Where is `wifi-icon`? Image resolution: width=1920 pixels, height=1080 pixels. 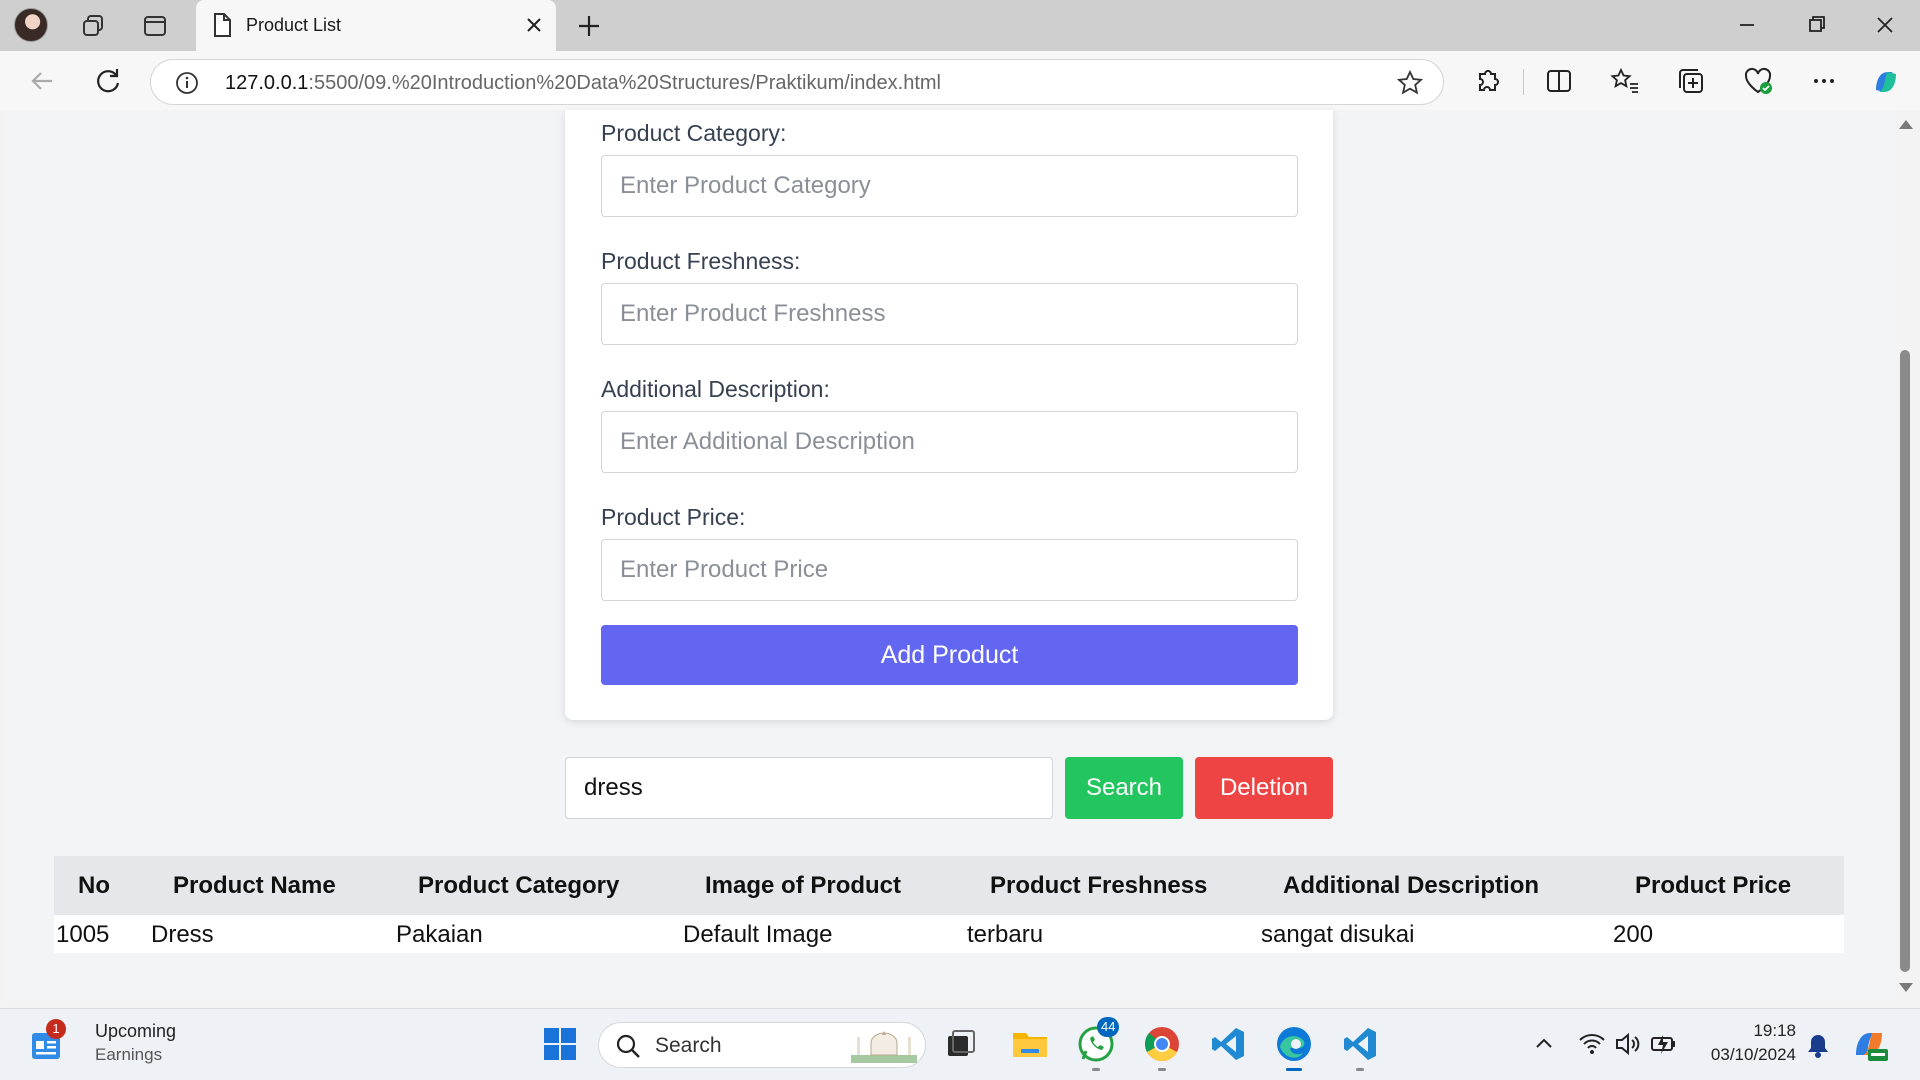
wifi-icon is located at coordinates (1592, 1046).